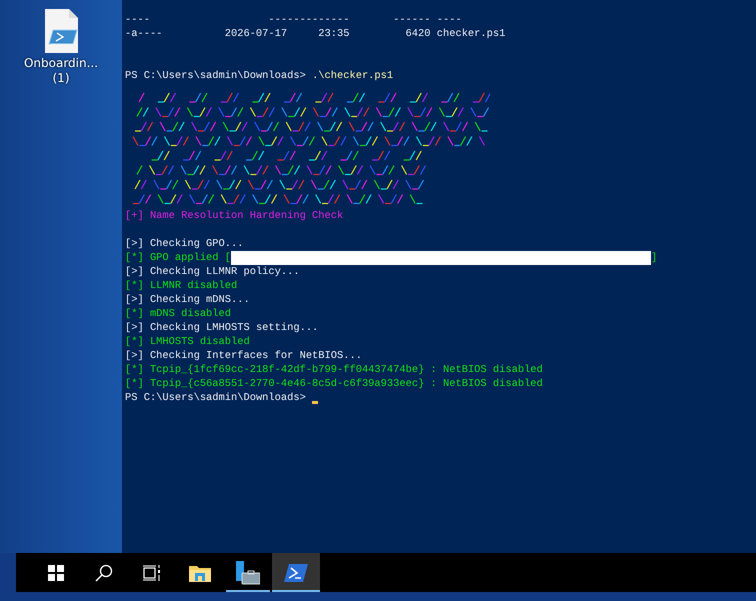  I want to click on output-line: [*] LMHOSTS disabled, so click(187, 342).